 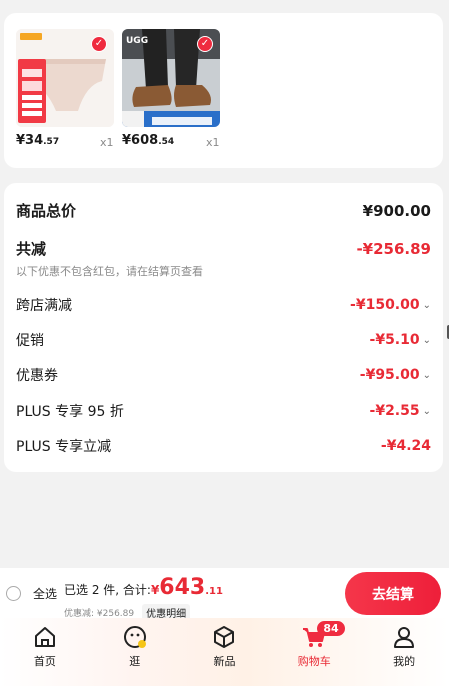 I want to click on profile-icon, so click(x=404, y=637).